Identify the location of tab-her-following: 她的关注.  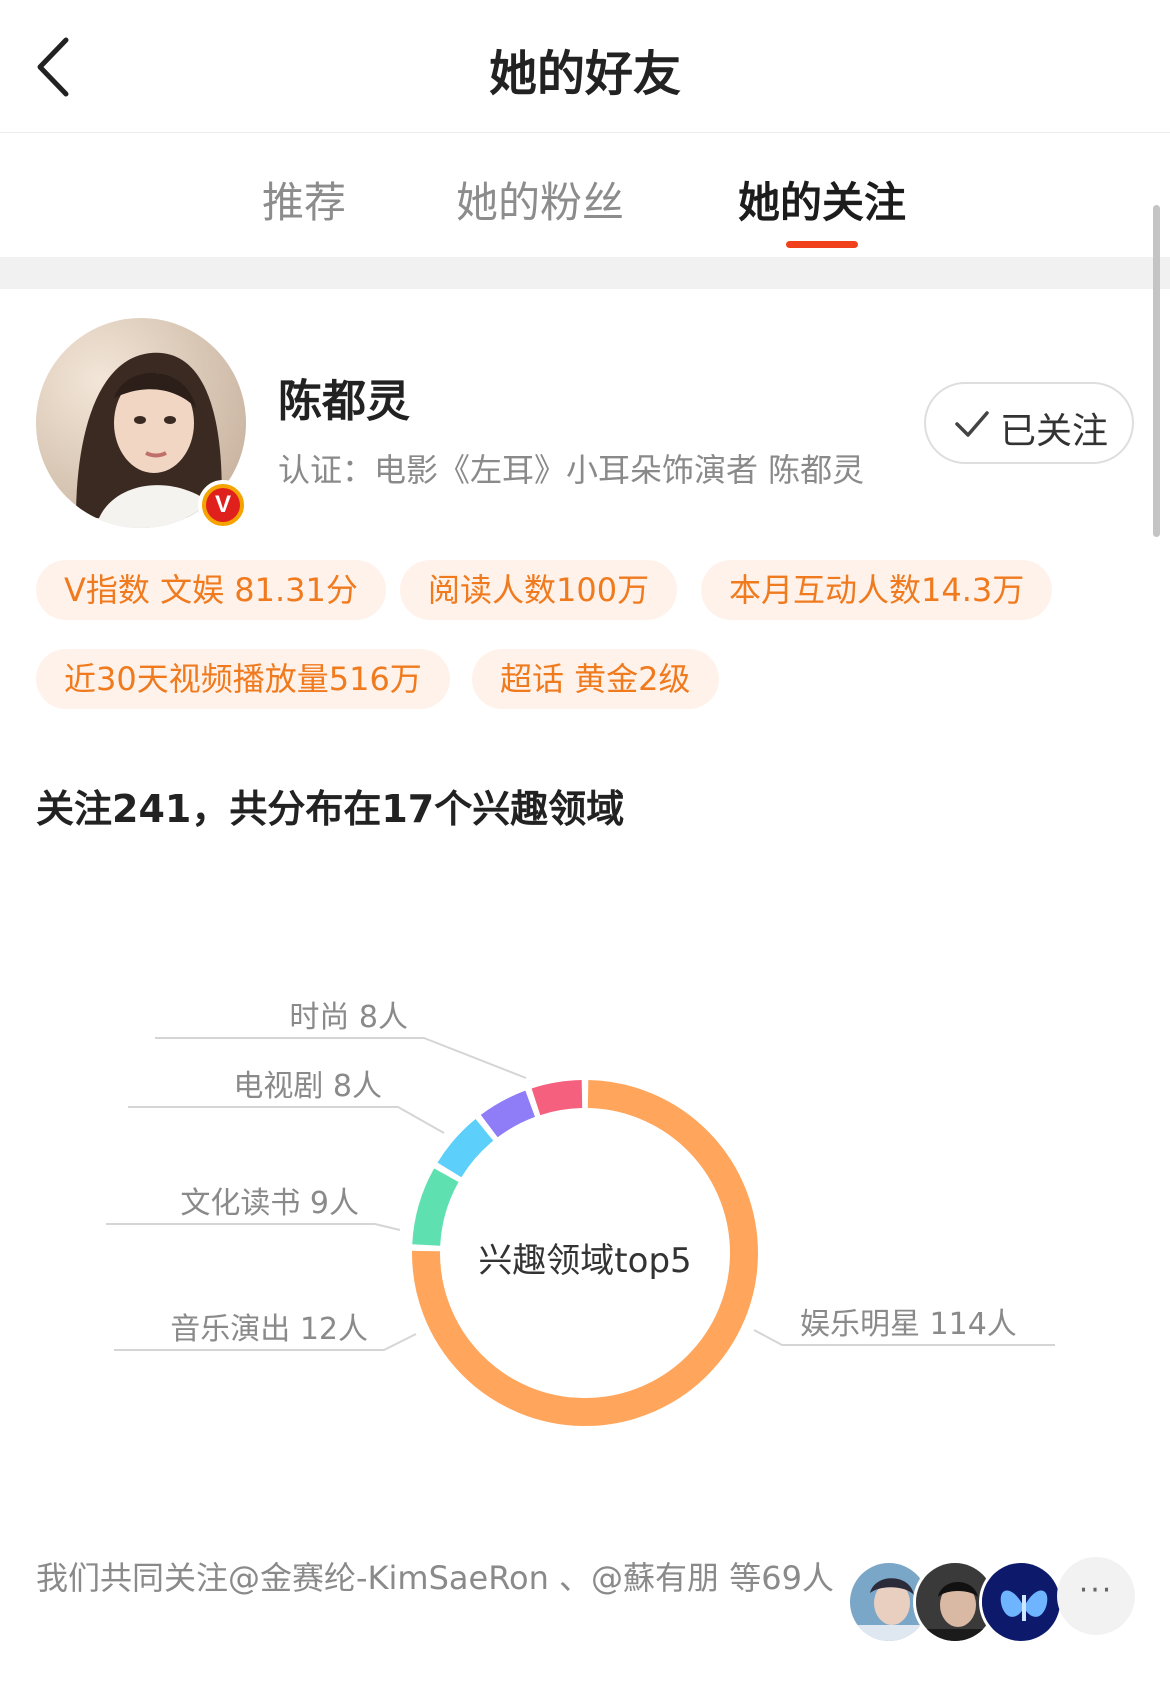
(822, 199).